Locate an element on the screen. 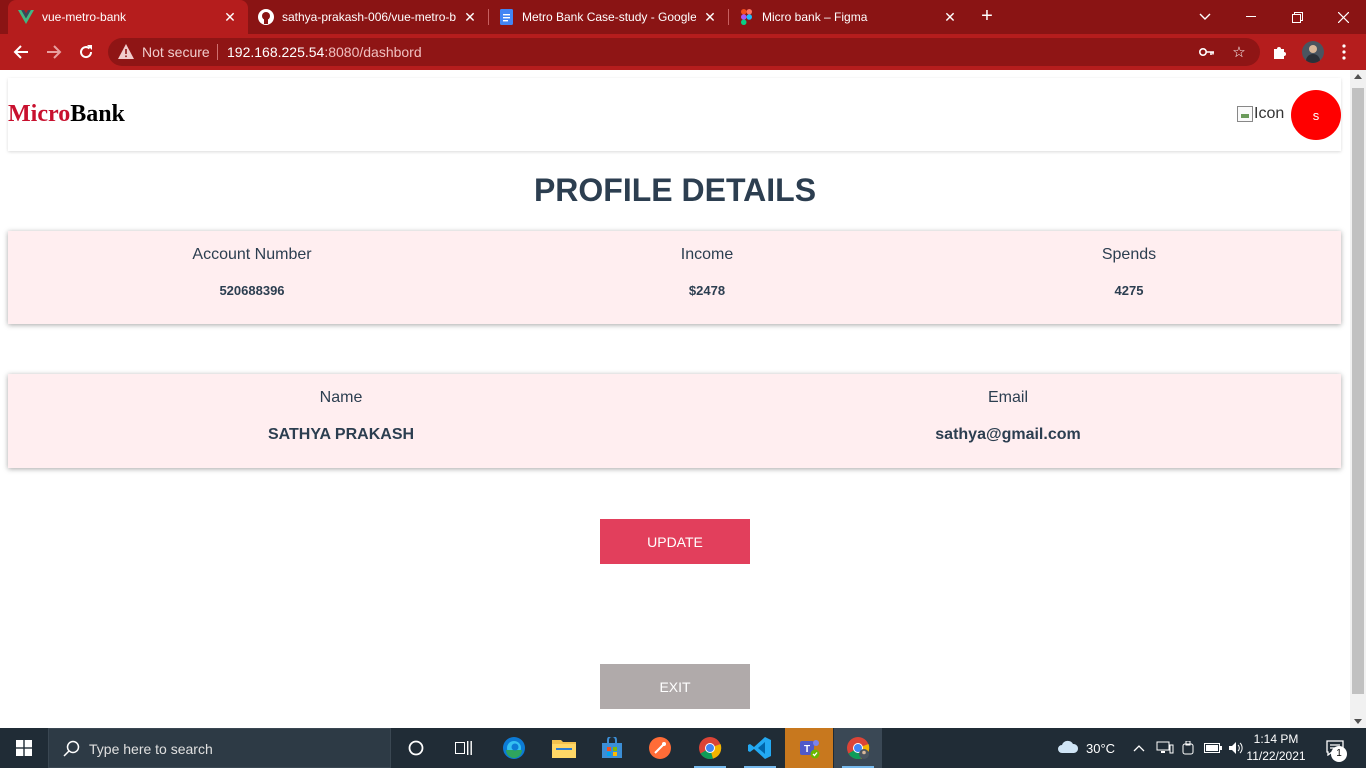  new-tab-button: + is located at coordinates (987, 16).